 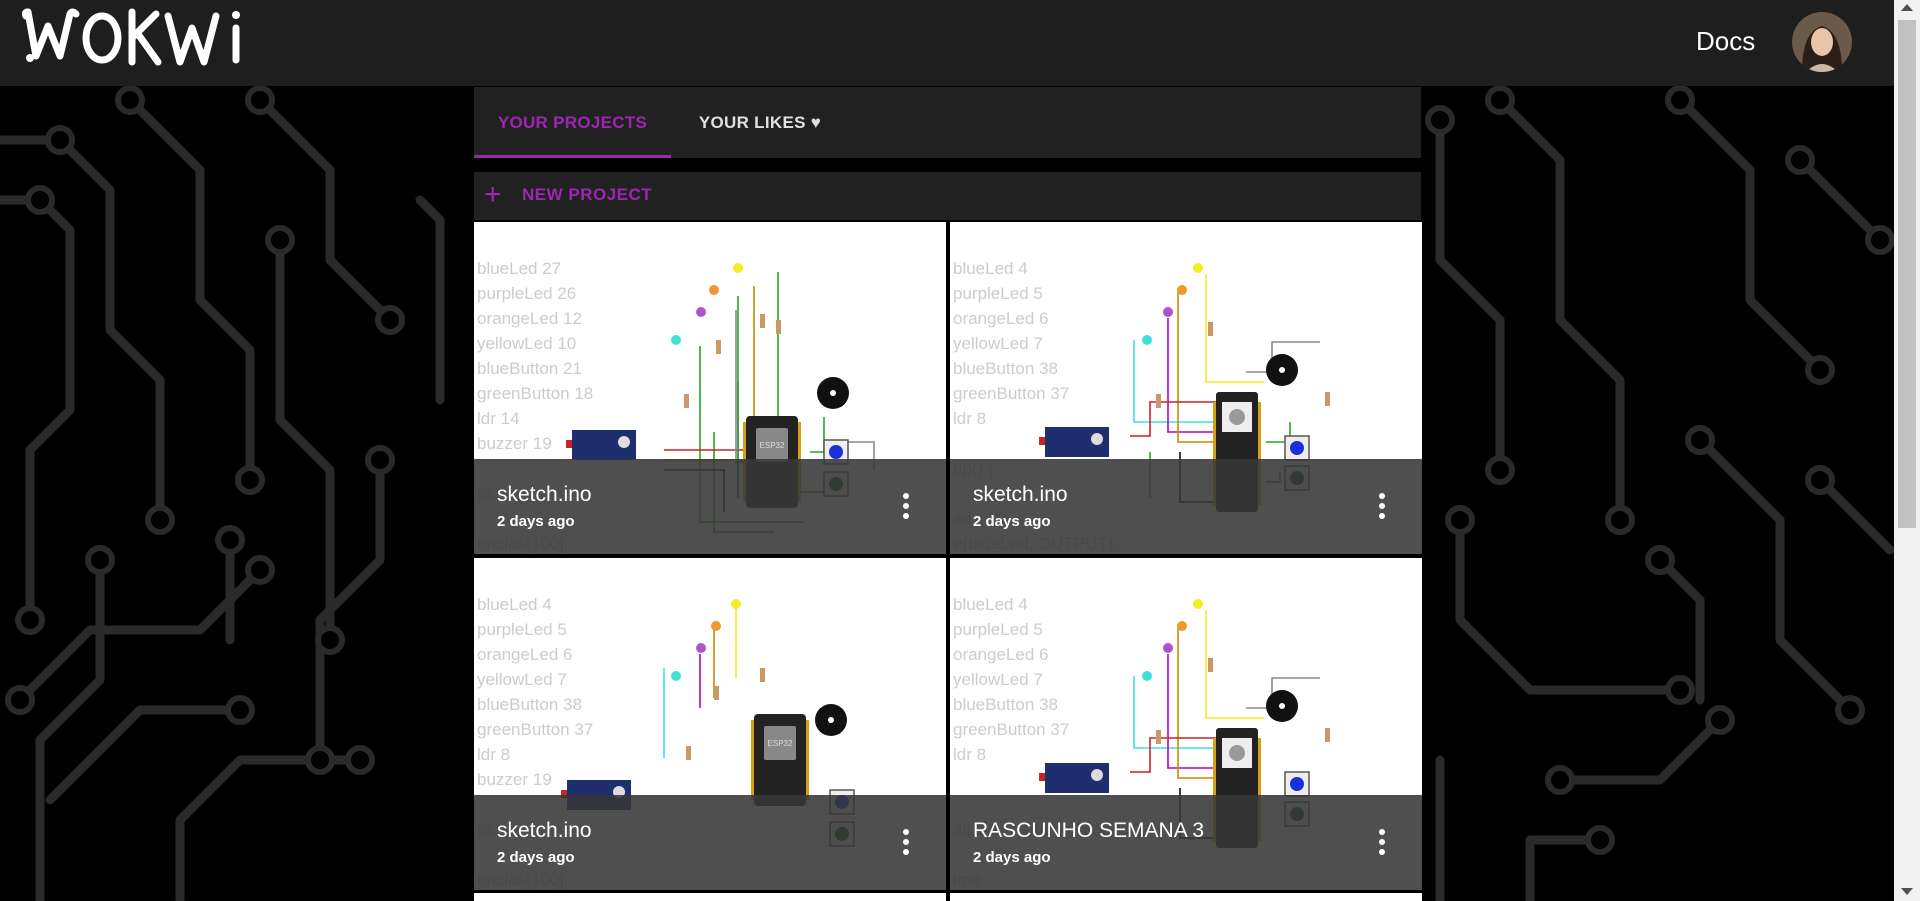 I want to click on card-info-overlay: RASCUNHO SEMANA 3 2 days ago, so click(x=1186, y=842).